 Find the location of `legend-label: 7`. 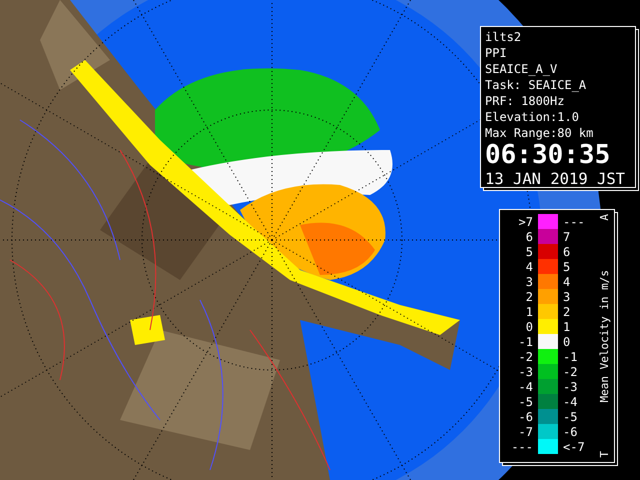

legend-label: 7 is located at coordinates (566, 237).